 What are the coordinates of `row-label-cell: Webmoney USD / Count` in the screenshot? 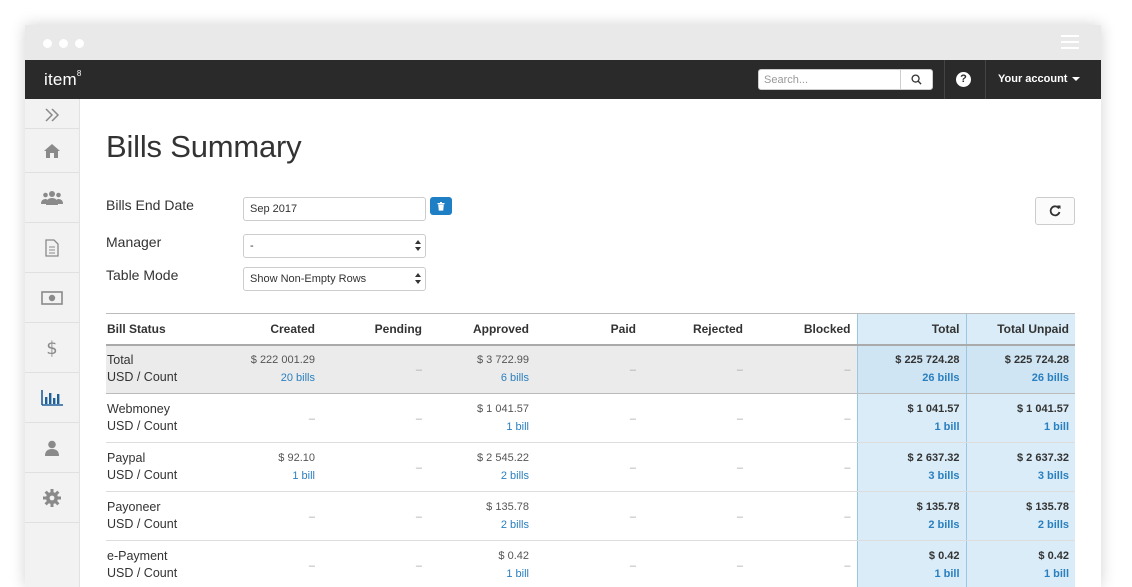 It's located at (160, 418).